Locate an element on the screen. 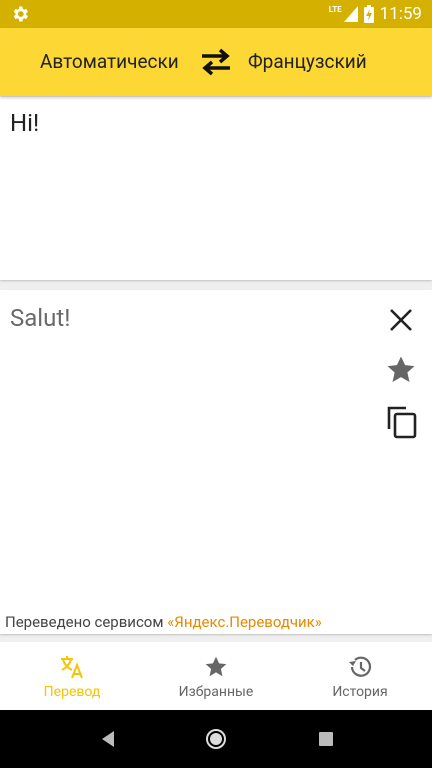 The height and width of the screenshot is (768, 432). target-language-button: Французский is located at coordinates (307, 61).